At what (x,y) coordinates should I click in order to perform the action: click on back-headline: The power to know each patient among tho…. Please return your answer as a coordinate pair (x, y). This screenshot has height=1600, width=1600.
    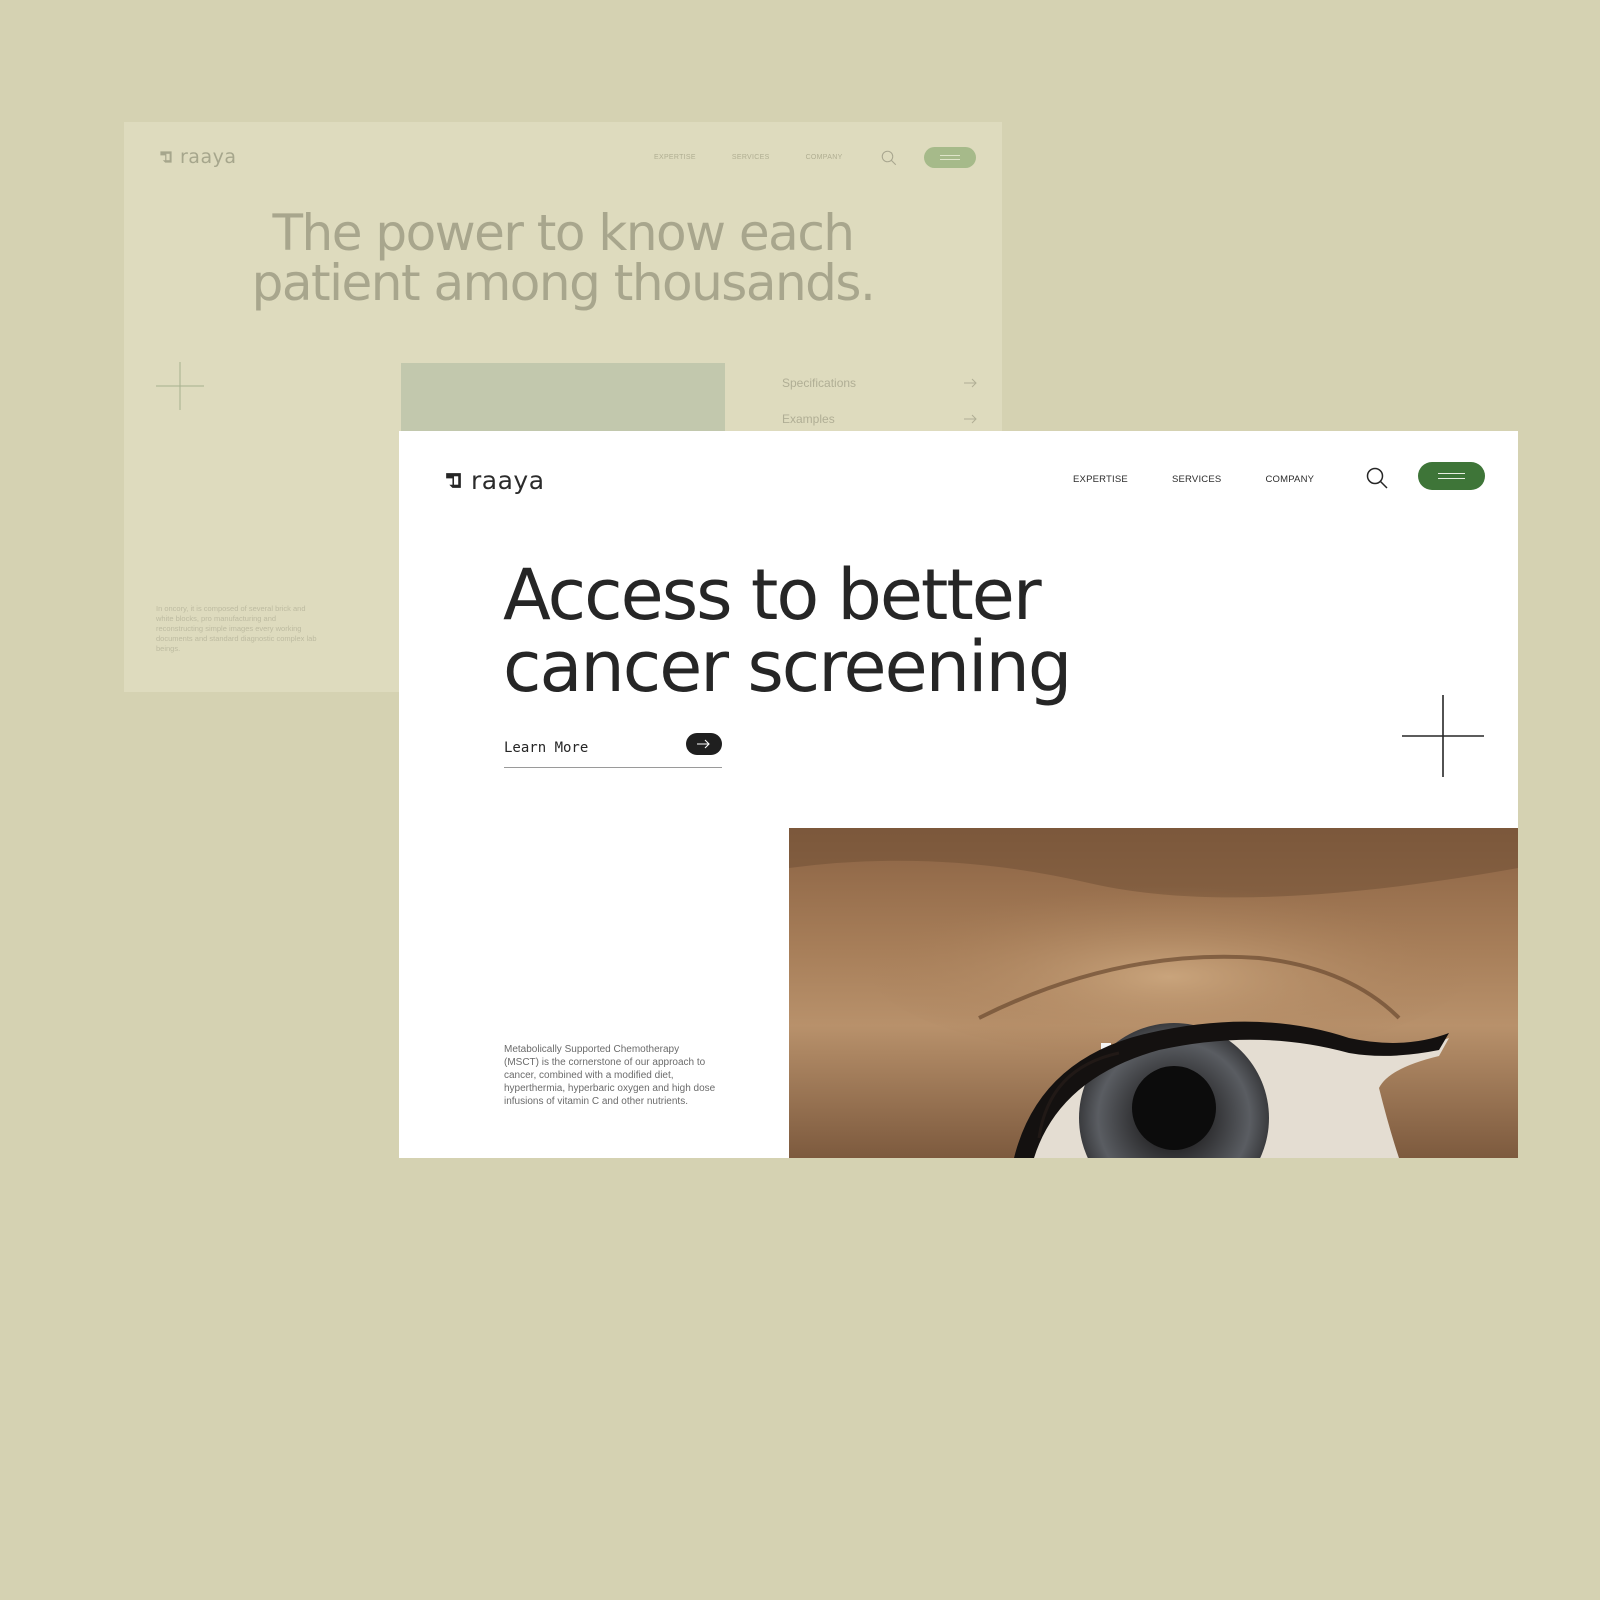
    Looking at the image, I should click on (563, 258).